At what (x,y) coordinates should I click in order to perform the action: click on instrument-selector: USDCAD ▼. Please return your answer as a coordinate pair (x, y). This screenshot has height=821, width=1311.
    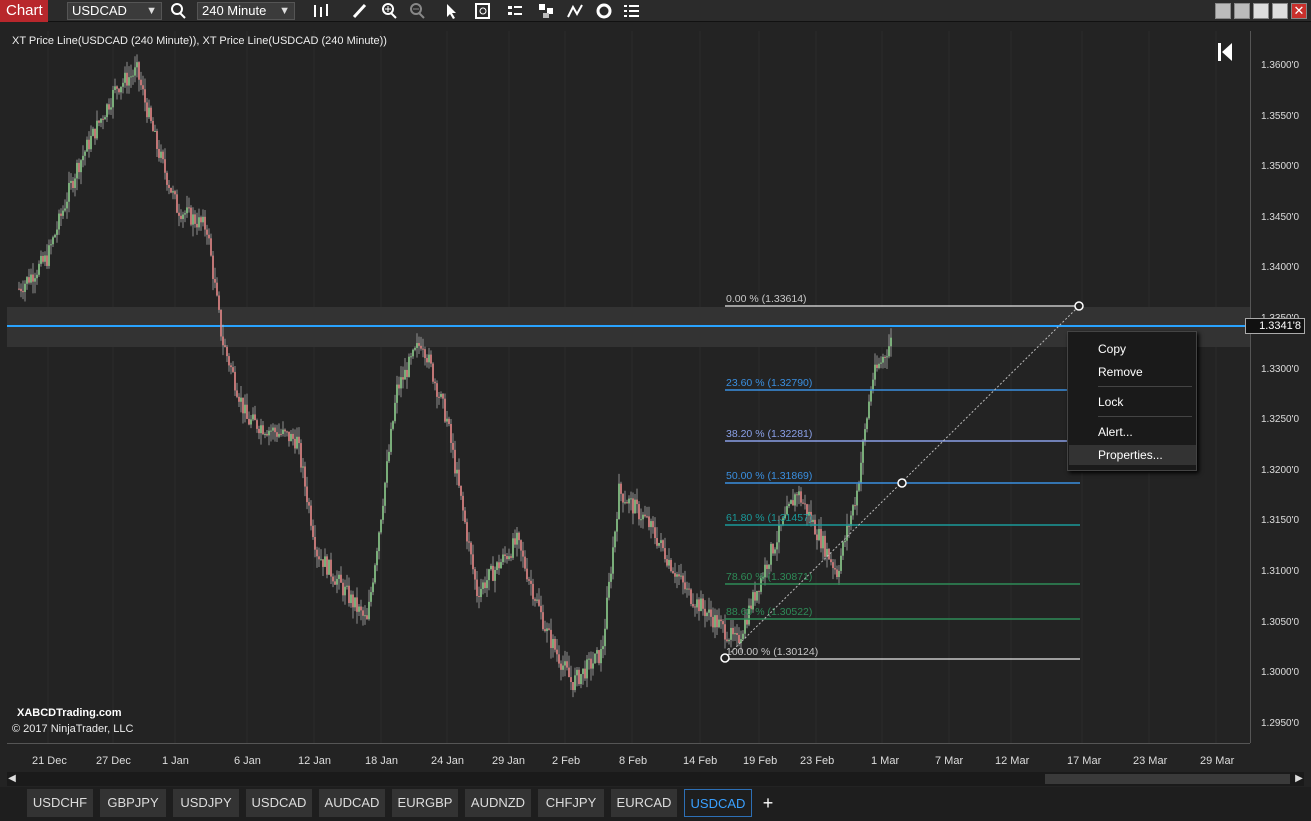
    Looking at the image, I should click on (114, 11).